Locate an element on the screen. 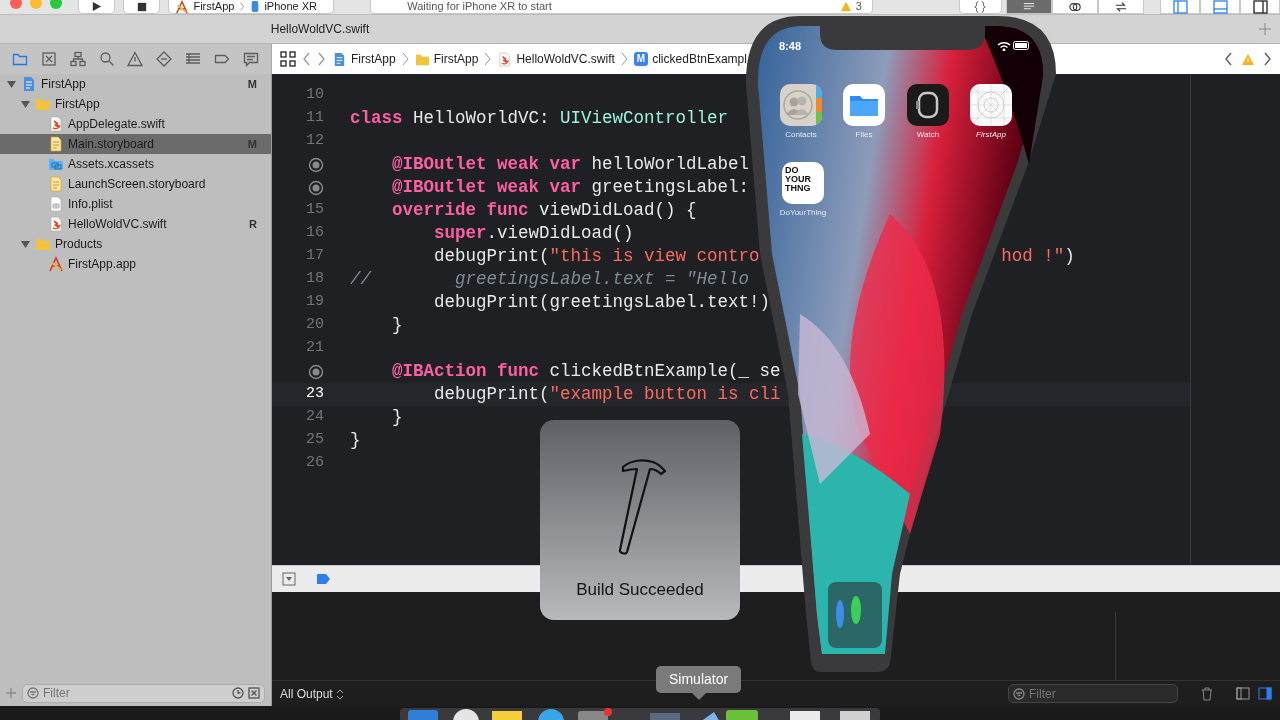 This screenshot has height=720, width=1280. wifi-icon is located at coordinates (1004, 45).